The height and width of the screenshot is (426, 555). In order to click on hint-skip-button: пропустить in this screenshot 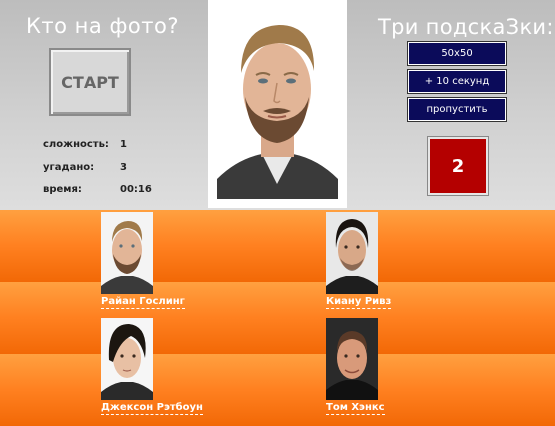, I will do `click(457, 109)`.